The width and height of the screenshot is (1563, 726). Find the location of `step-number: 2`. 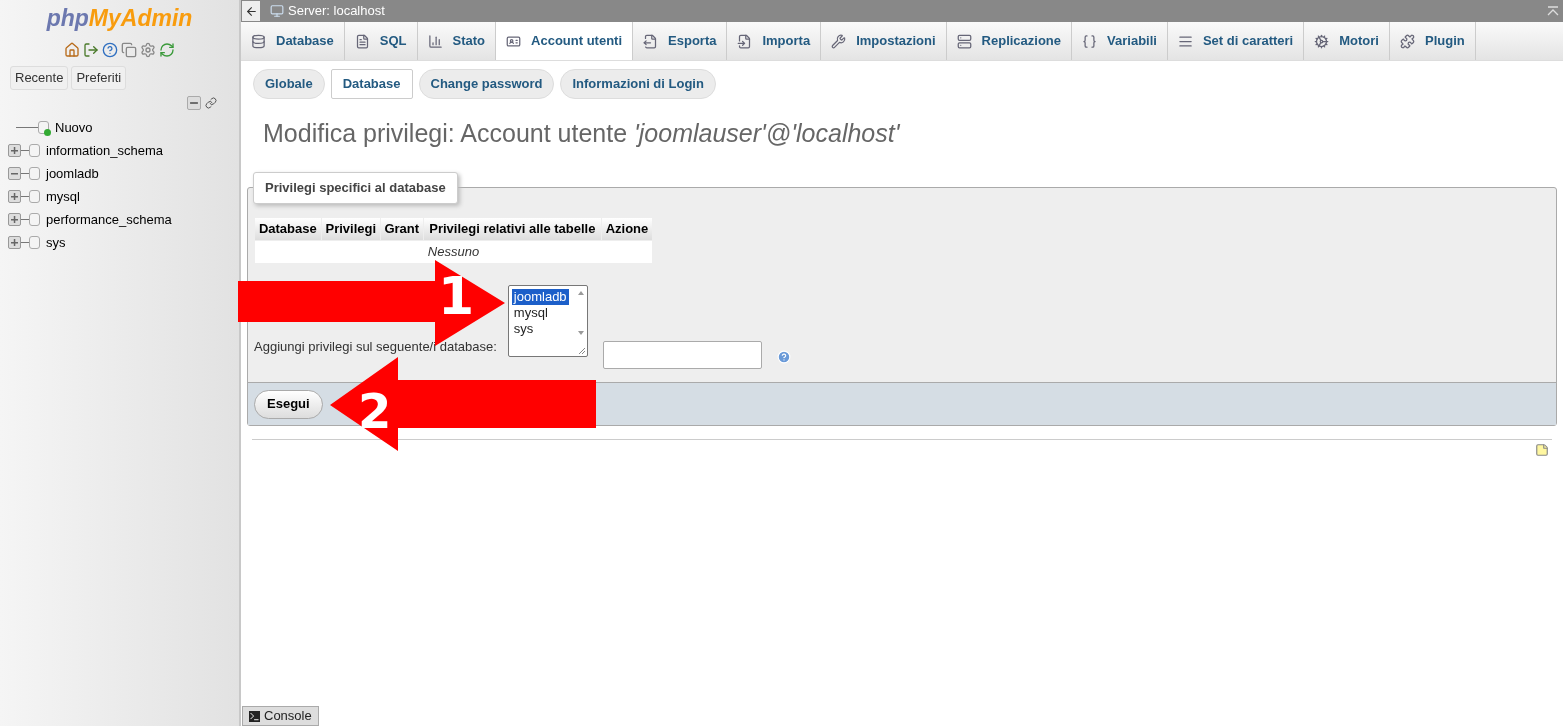

step-number: 2 is located at coordinates (375, 411).